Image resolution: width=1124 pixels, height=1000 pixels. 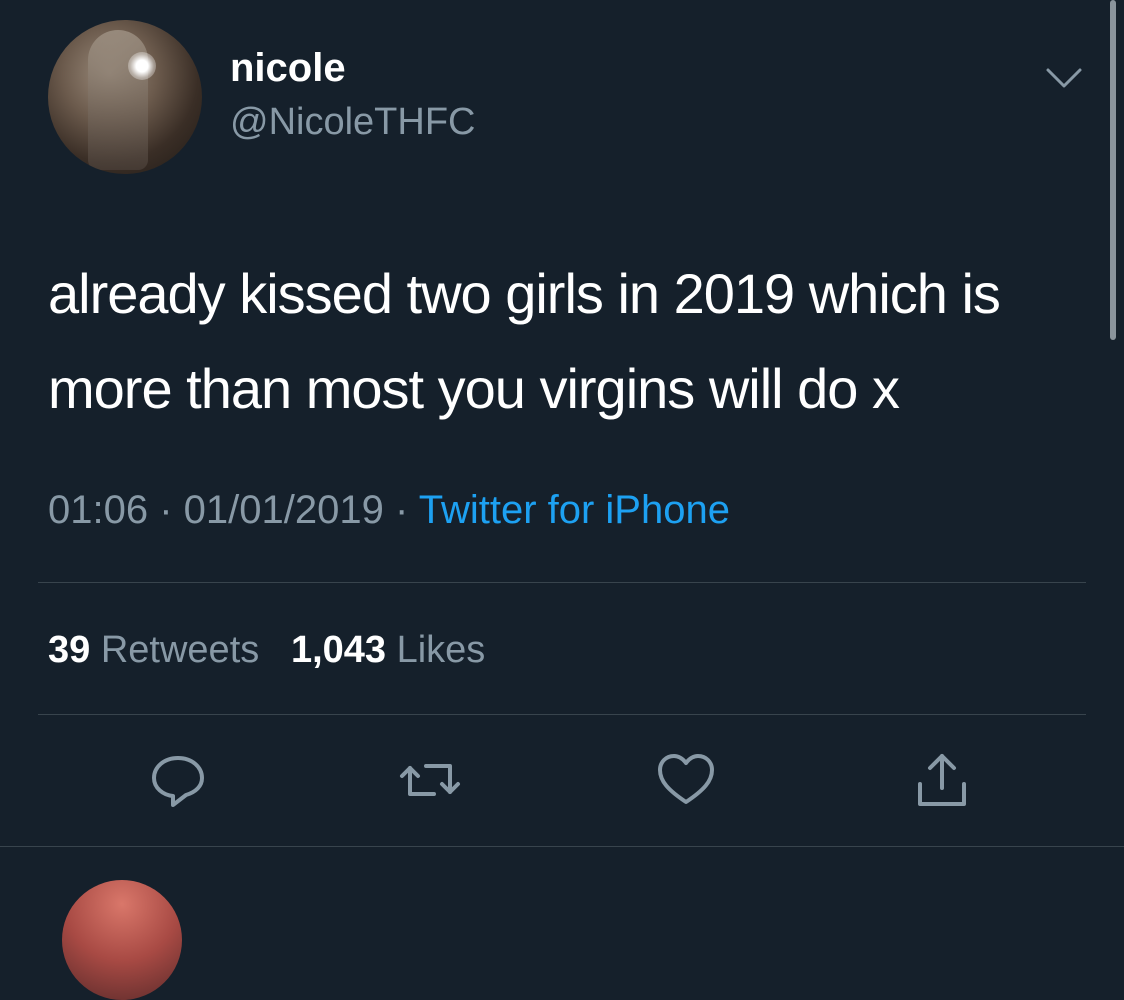 What do you see at coordinates (142, 66) in the screenshot?
I see `avatar-flash-shape` at bounding box center [142, 66].